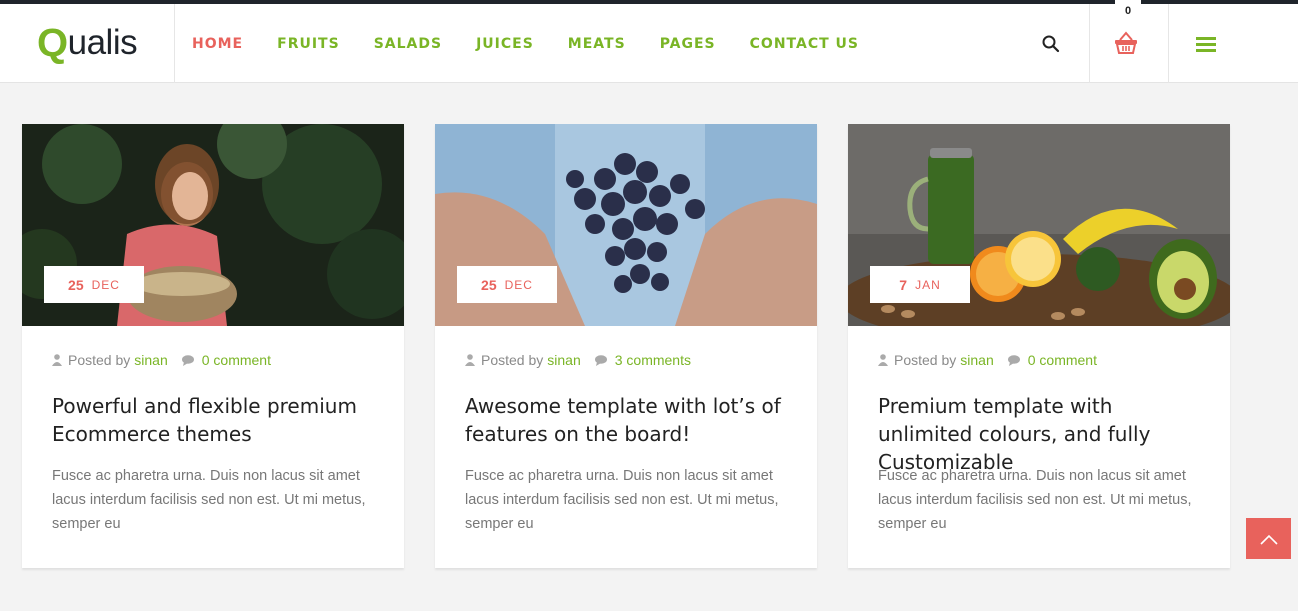 The height and width of the screenshot is (611, 1298). What do you see at coordinates (217, 44) in the screenshot?
I see `nav-home: HOME` at bounding box center [217, 44].